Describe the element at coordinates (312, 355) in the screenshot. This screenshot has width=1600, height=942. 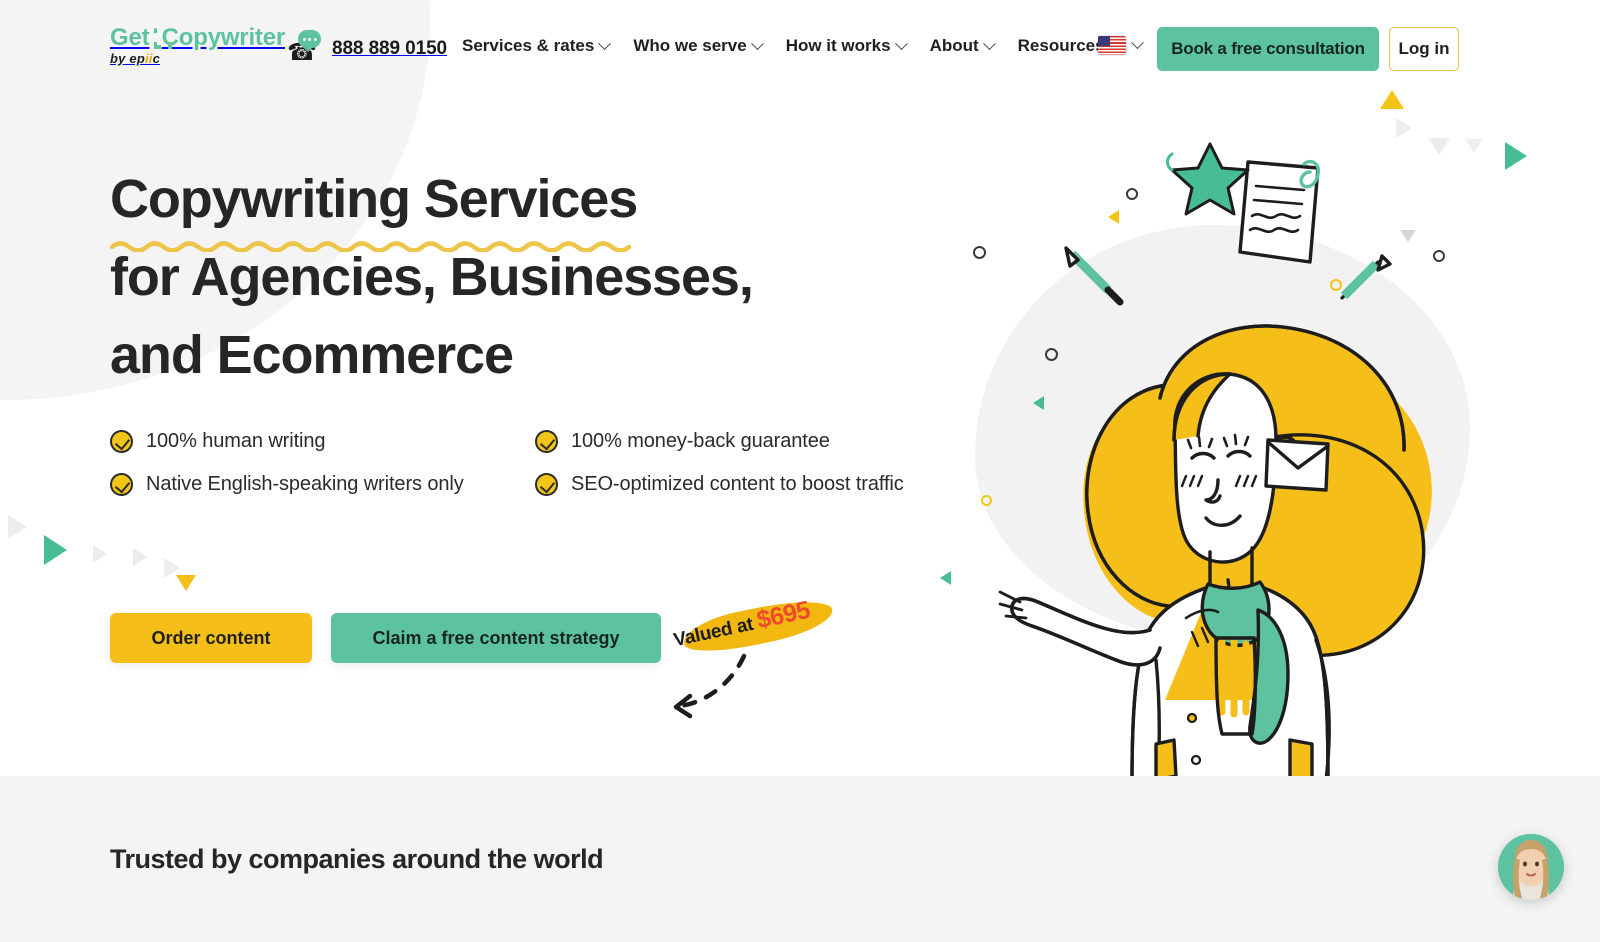
I see `headline-line-3: and Ecommerce` at that location.